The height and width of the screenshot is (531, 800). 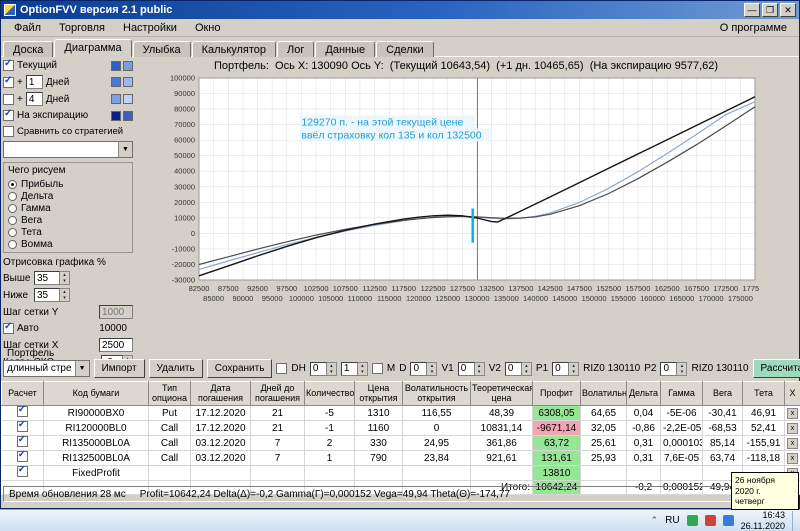 What do you see at coordinates (770, 10) in the screenshot?
I see `maximize-button: ❐` at bounding box center [770, 10].